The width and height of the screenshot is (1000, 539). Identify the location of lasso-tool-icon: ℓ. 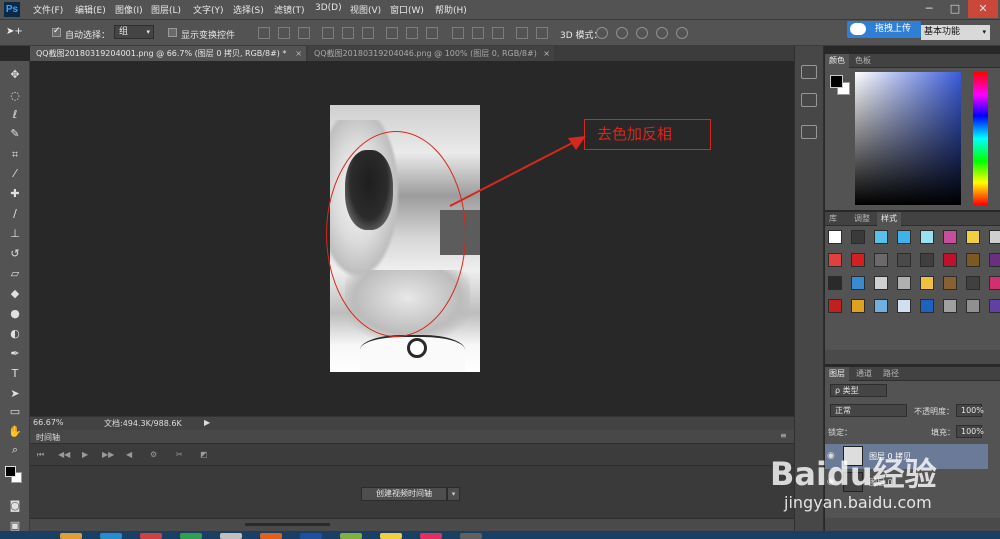
(15, 115).